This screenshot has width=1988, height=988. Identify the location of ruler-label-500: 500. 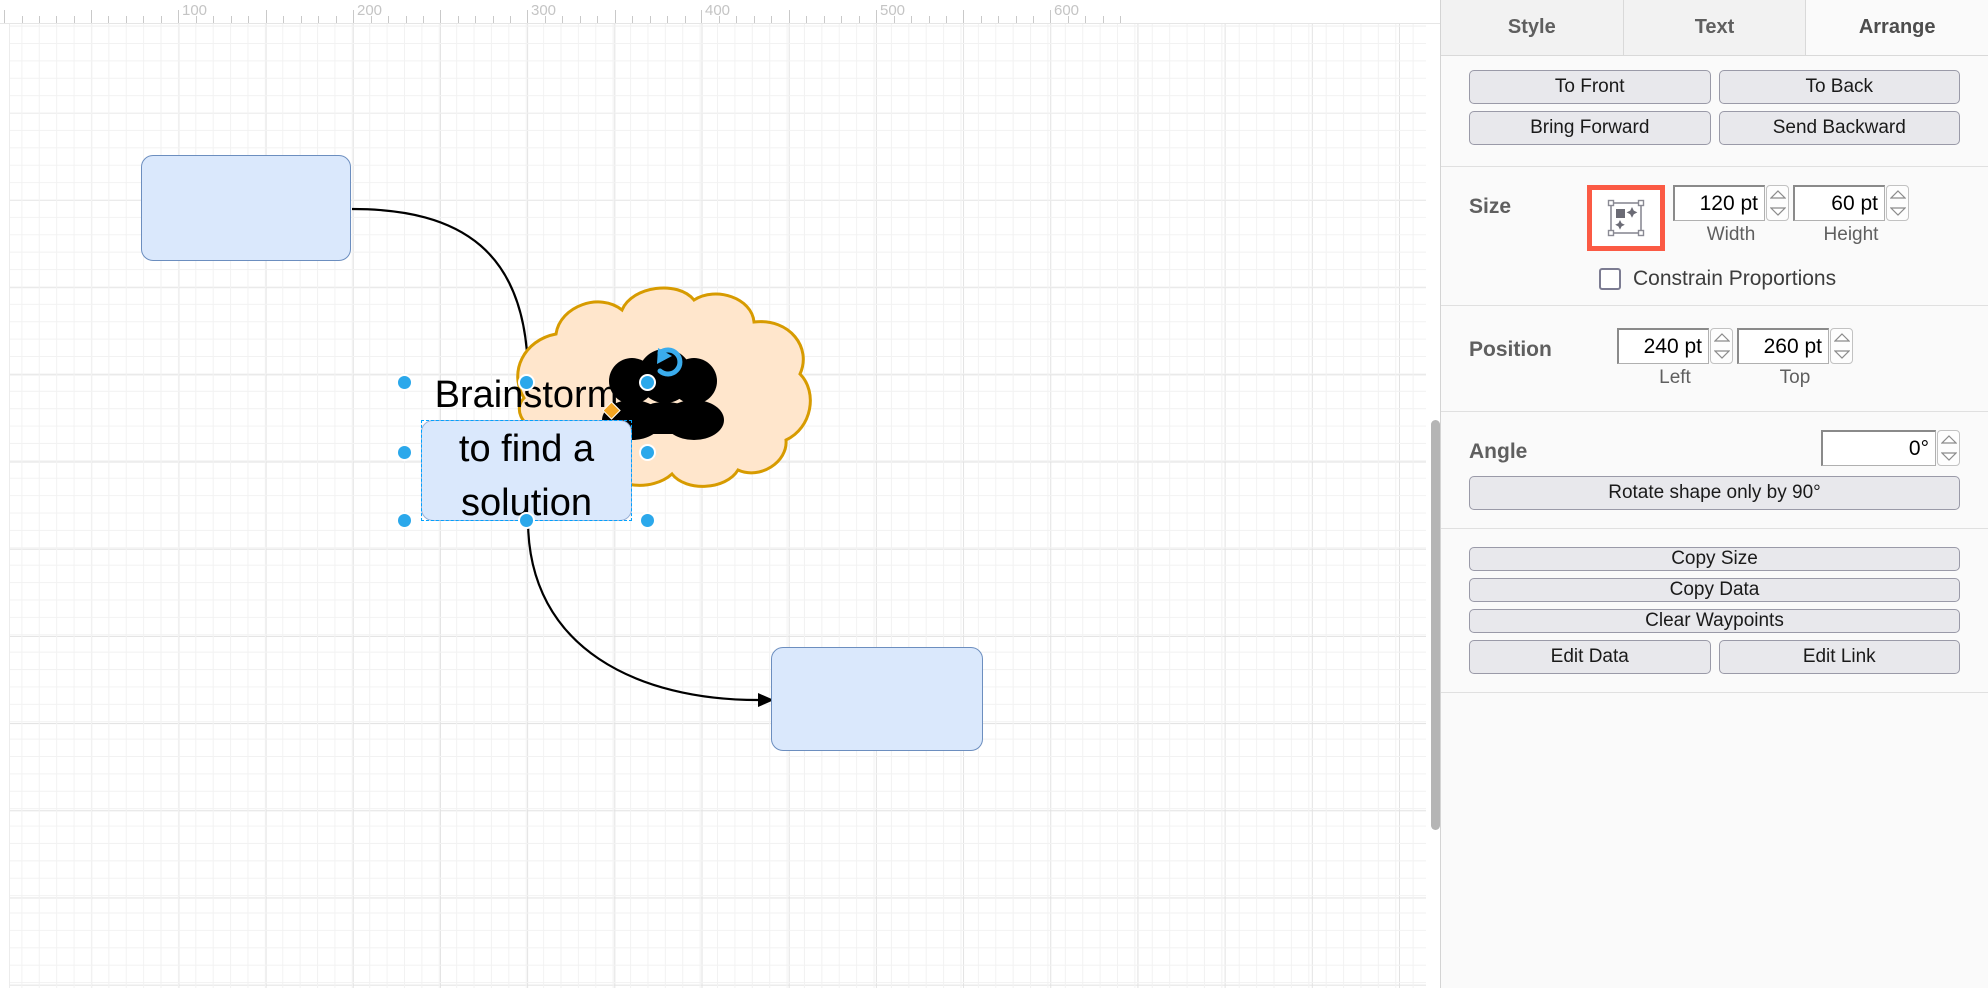
(893, 10).